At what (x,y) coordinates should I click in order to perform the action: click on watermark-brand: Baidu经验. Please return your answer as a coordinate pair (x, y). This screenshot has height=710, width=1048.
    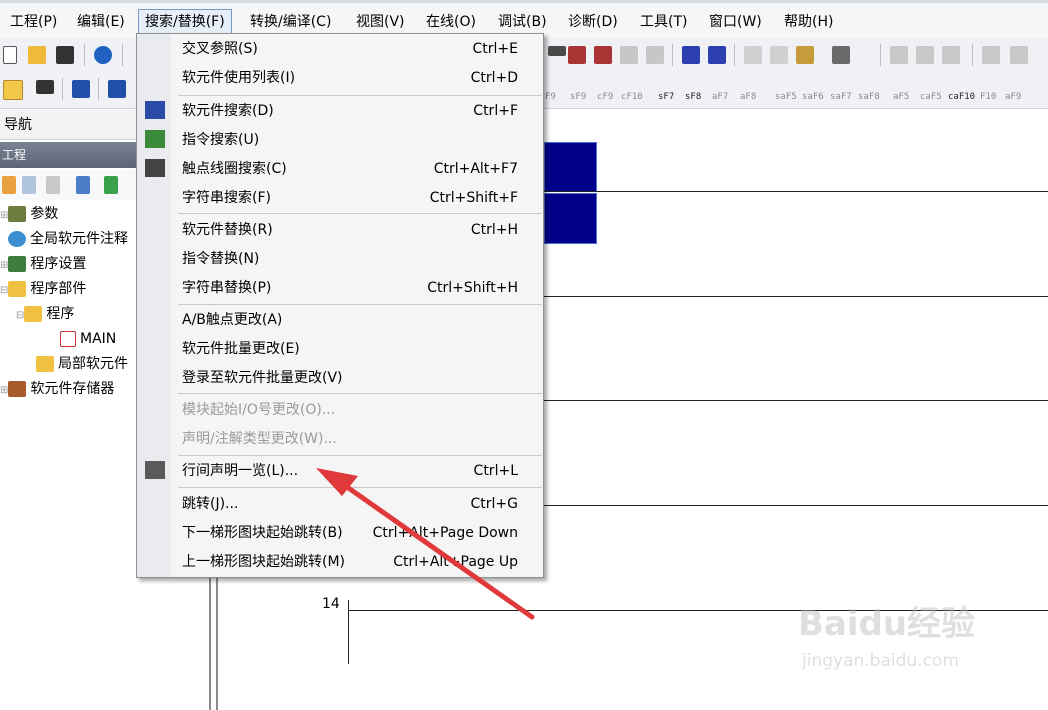
    Looking at the image, I should click on (887, 624).